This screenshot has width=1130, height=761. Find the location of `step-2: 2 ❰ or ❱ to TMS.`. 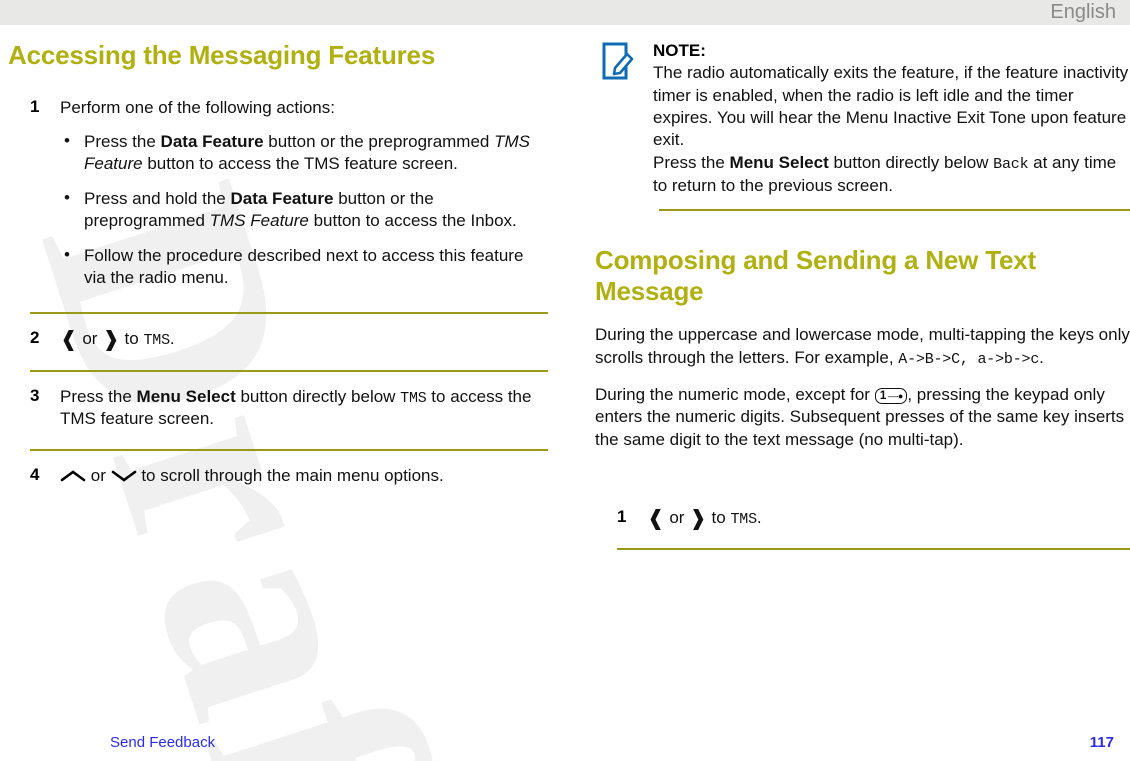

step-2: 2 ❰ or ❱ to TMS. is located at coordinates (278, 344).